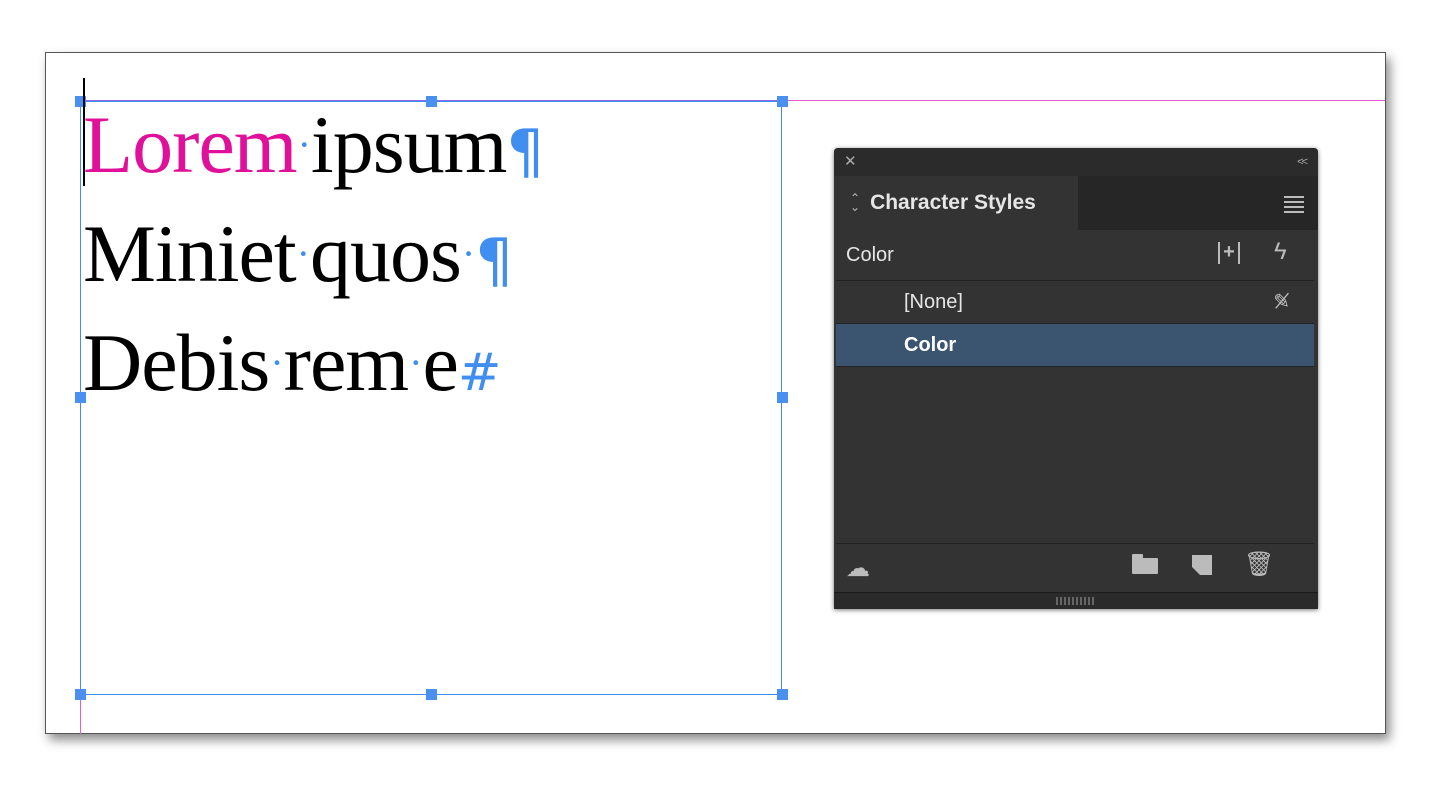 The width and height of the screenshot is (1432, 788). What do you see at coordinates (1076, 162) in the screenshot?
I see `panel-title-bar: ✕ <<` at bounding box center [1076, 162].